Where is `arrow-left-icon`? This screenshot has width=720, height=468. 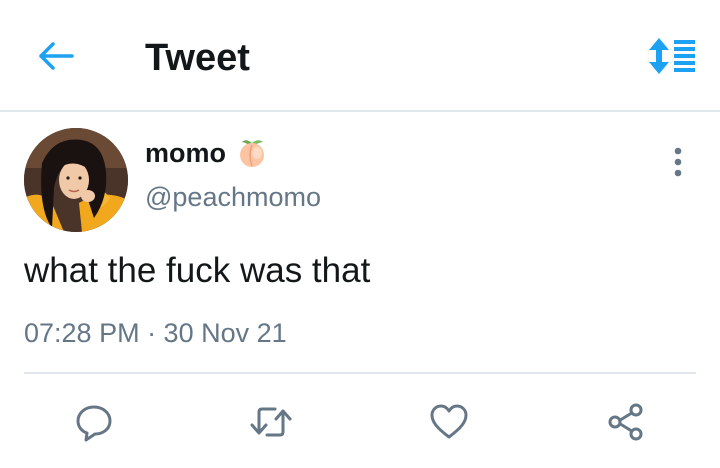
arrow-left-icon is located at coordinates (56, 56).